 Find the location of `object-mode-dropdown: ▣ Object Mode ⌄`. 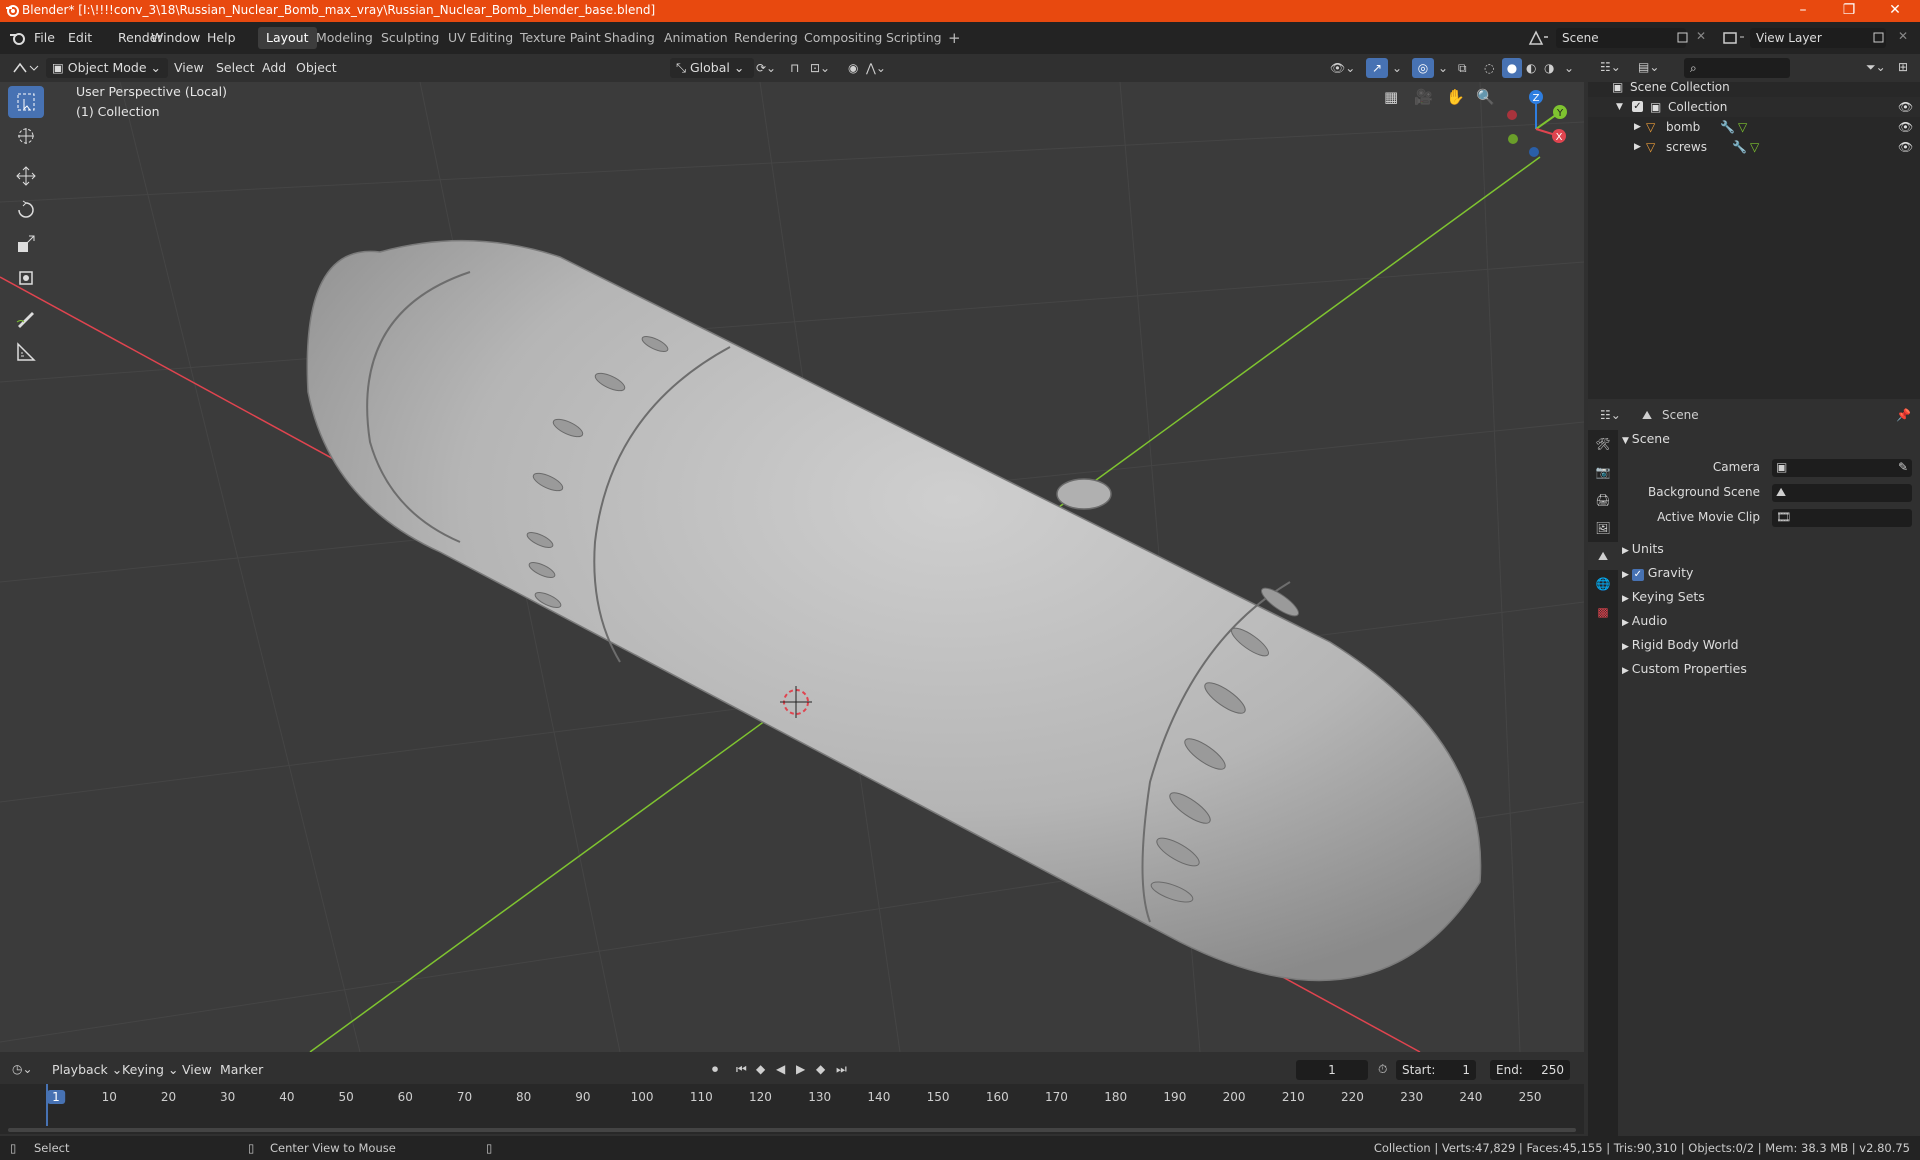

object-mode-dropdown: ▣ Object Mode ⌄ is located at coordinates (107, 68).